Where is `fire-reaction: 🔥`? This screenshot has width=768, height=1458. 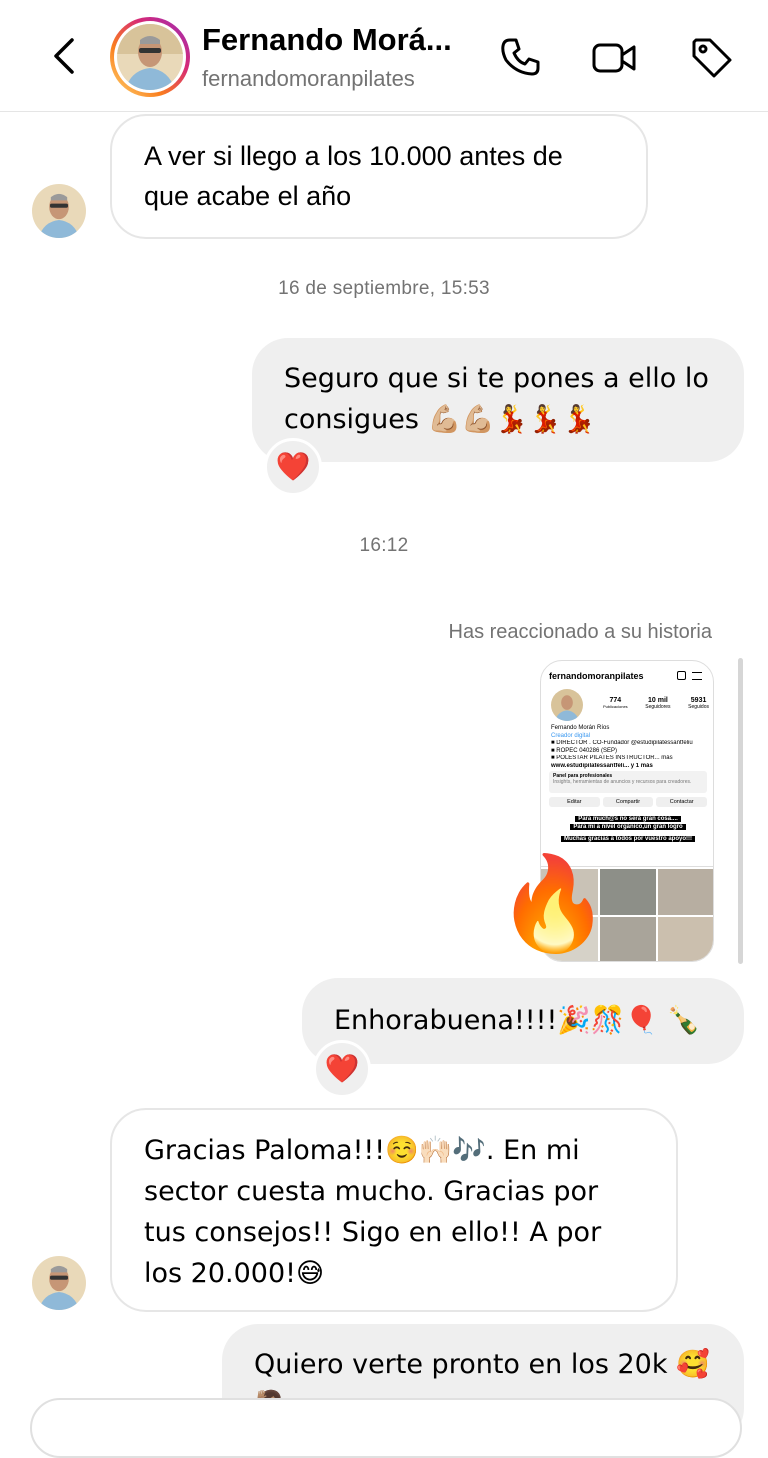
fire-reaction: 🔥 is located at coordinates (553, 904).